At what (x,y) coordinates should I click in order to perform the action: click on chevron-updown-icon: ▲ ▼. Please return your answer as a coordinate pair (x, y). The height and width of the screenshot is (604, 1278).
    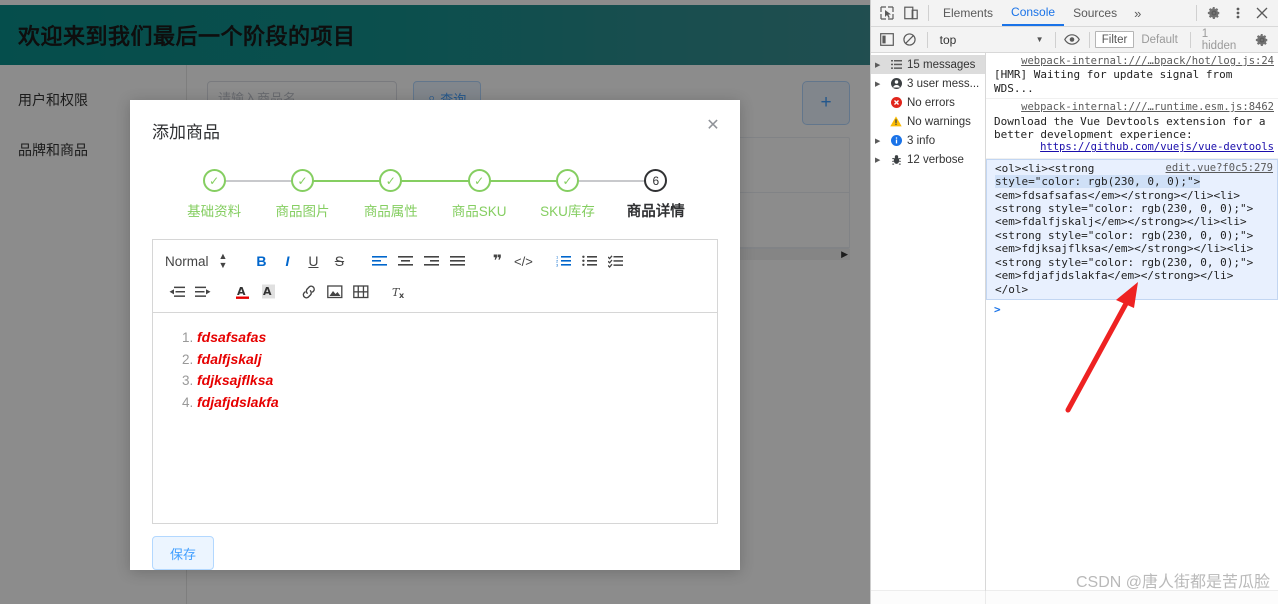
    Looking at the image, I should click on (223, 260).